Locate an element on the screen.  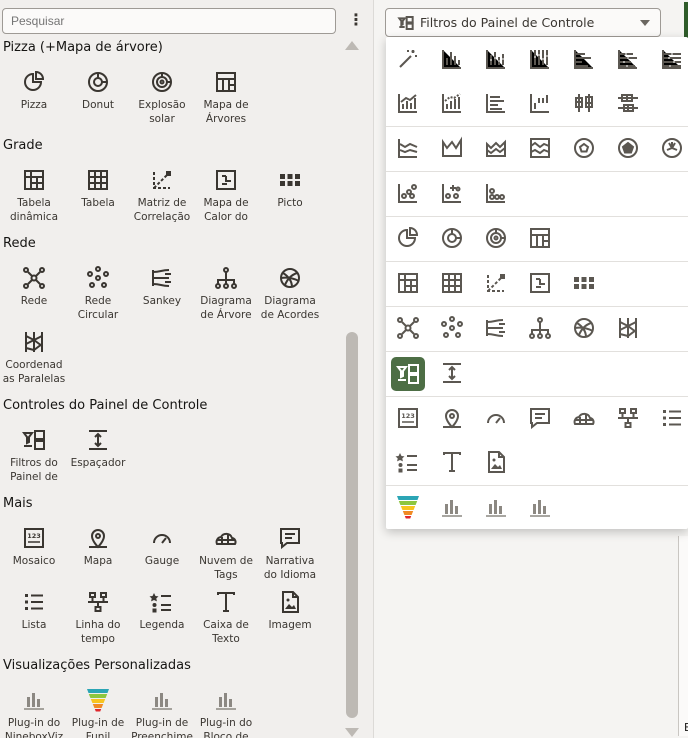
100-area-icon is located at coordinates (540, 148).